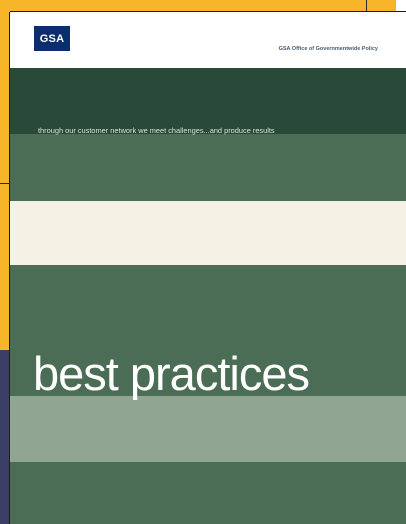 This screenshot has height=524, width=406. Describe the element at coordinates (171, 373) in the screenshot. I see `cover-title: best practices` at that location.